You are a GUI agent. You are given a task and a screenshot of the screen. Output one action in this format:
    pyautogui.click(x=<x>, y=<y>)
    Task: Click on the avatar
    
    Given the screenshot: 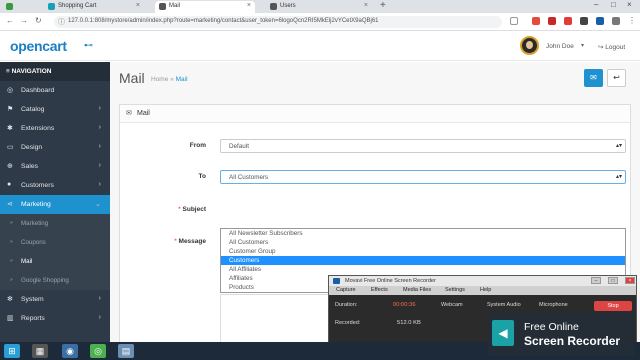 What is the action you would take?
    pyautogui.click(x=529, y=45)
    